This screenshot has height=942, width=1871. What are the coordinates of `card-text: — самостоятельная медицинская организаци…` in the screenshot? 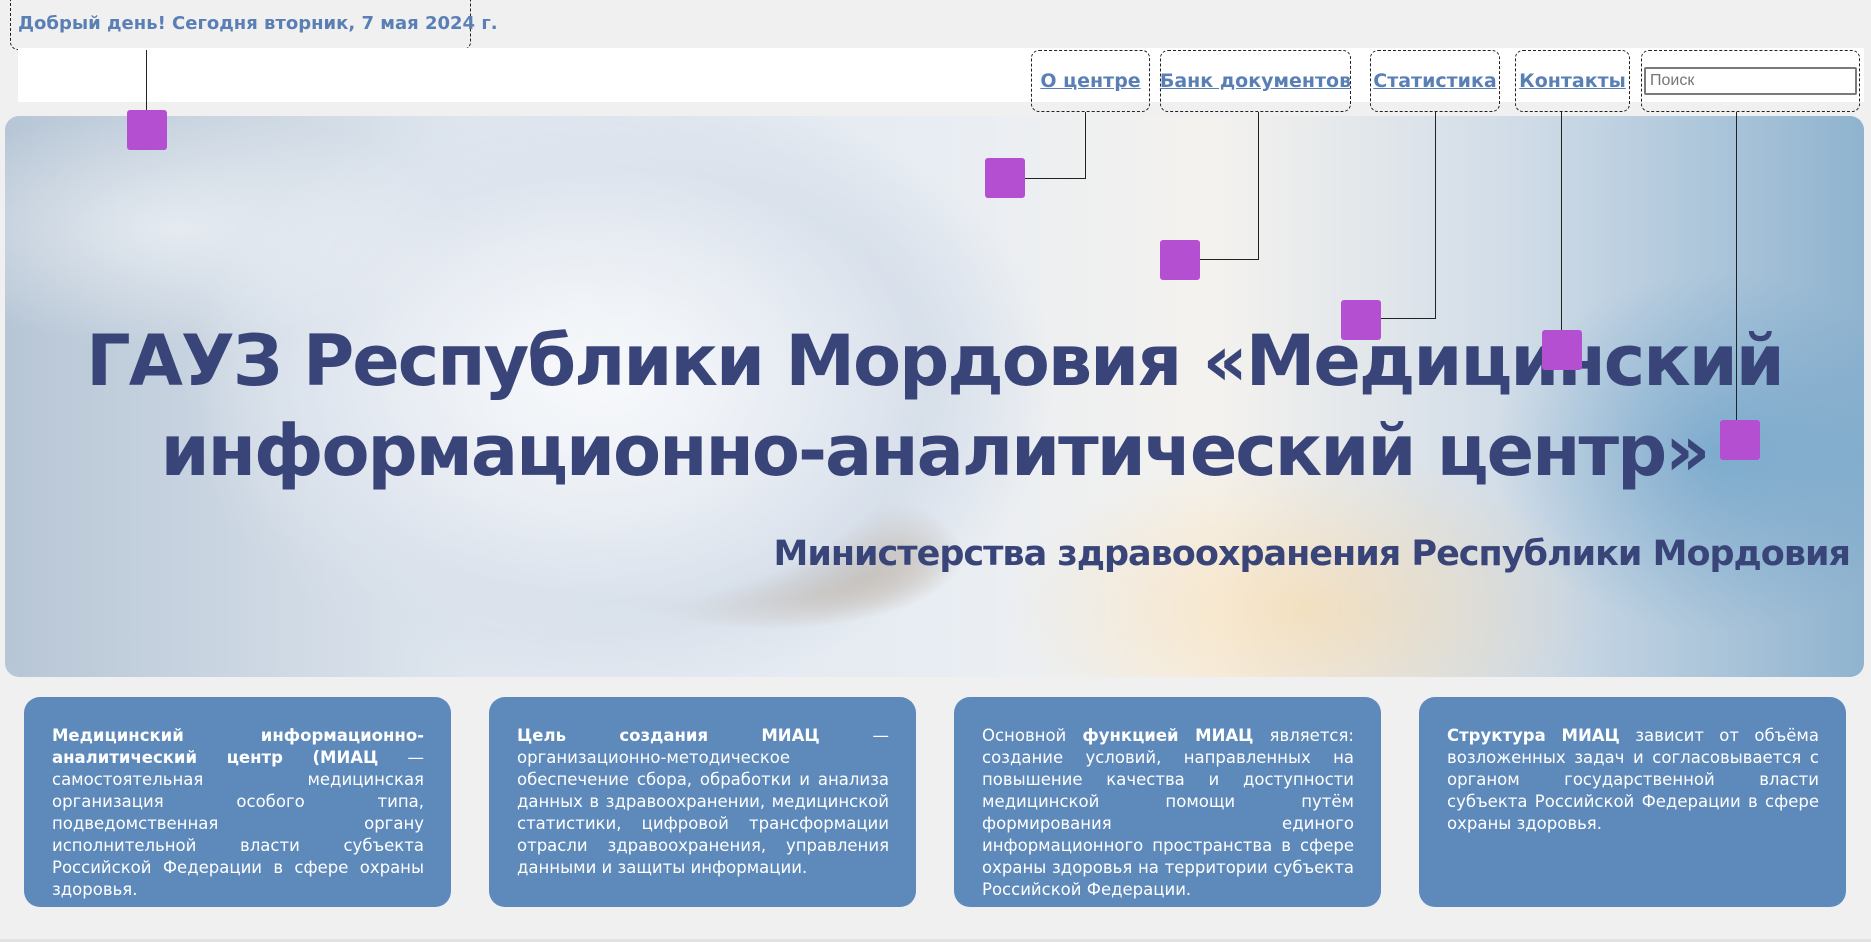 It's located at (238, 823).